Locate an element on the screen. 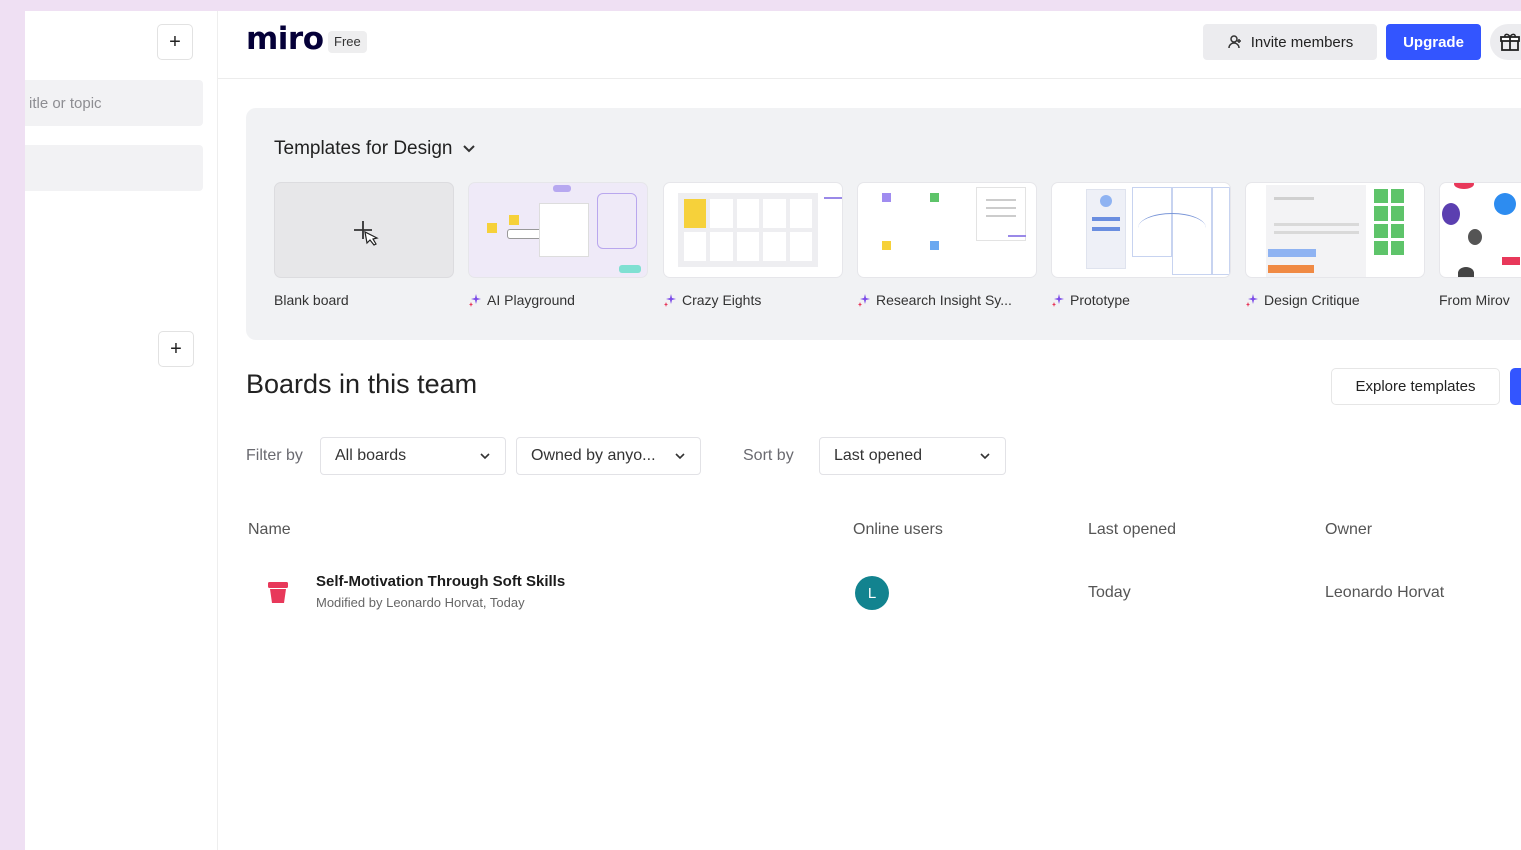 This screenshot has width=1521, height=850. template-label: Design Critique is located at coordinates (1335, 300).